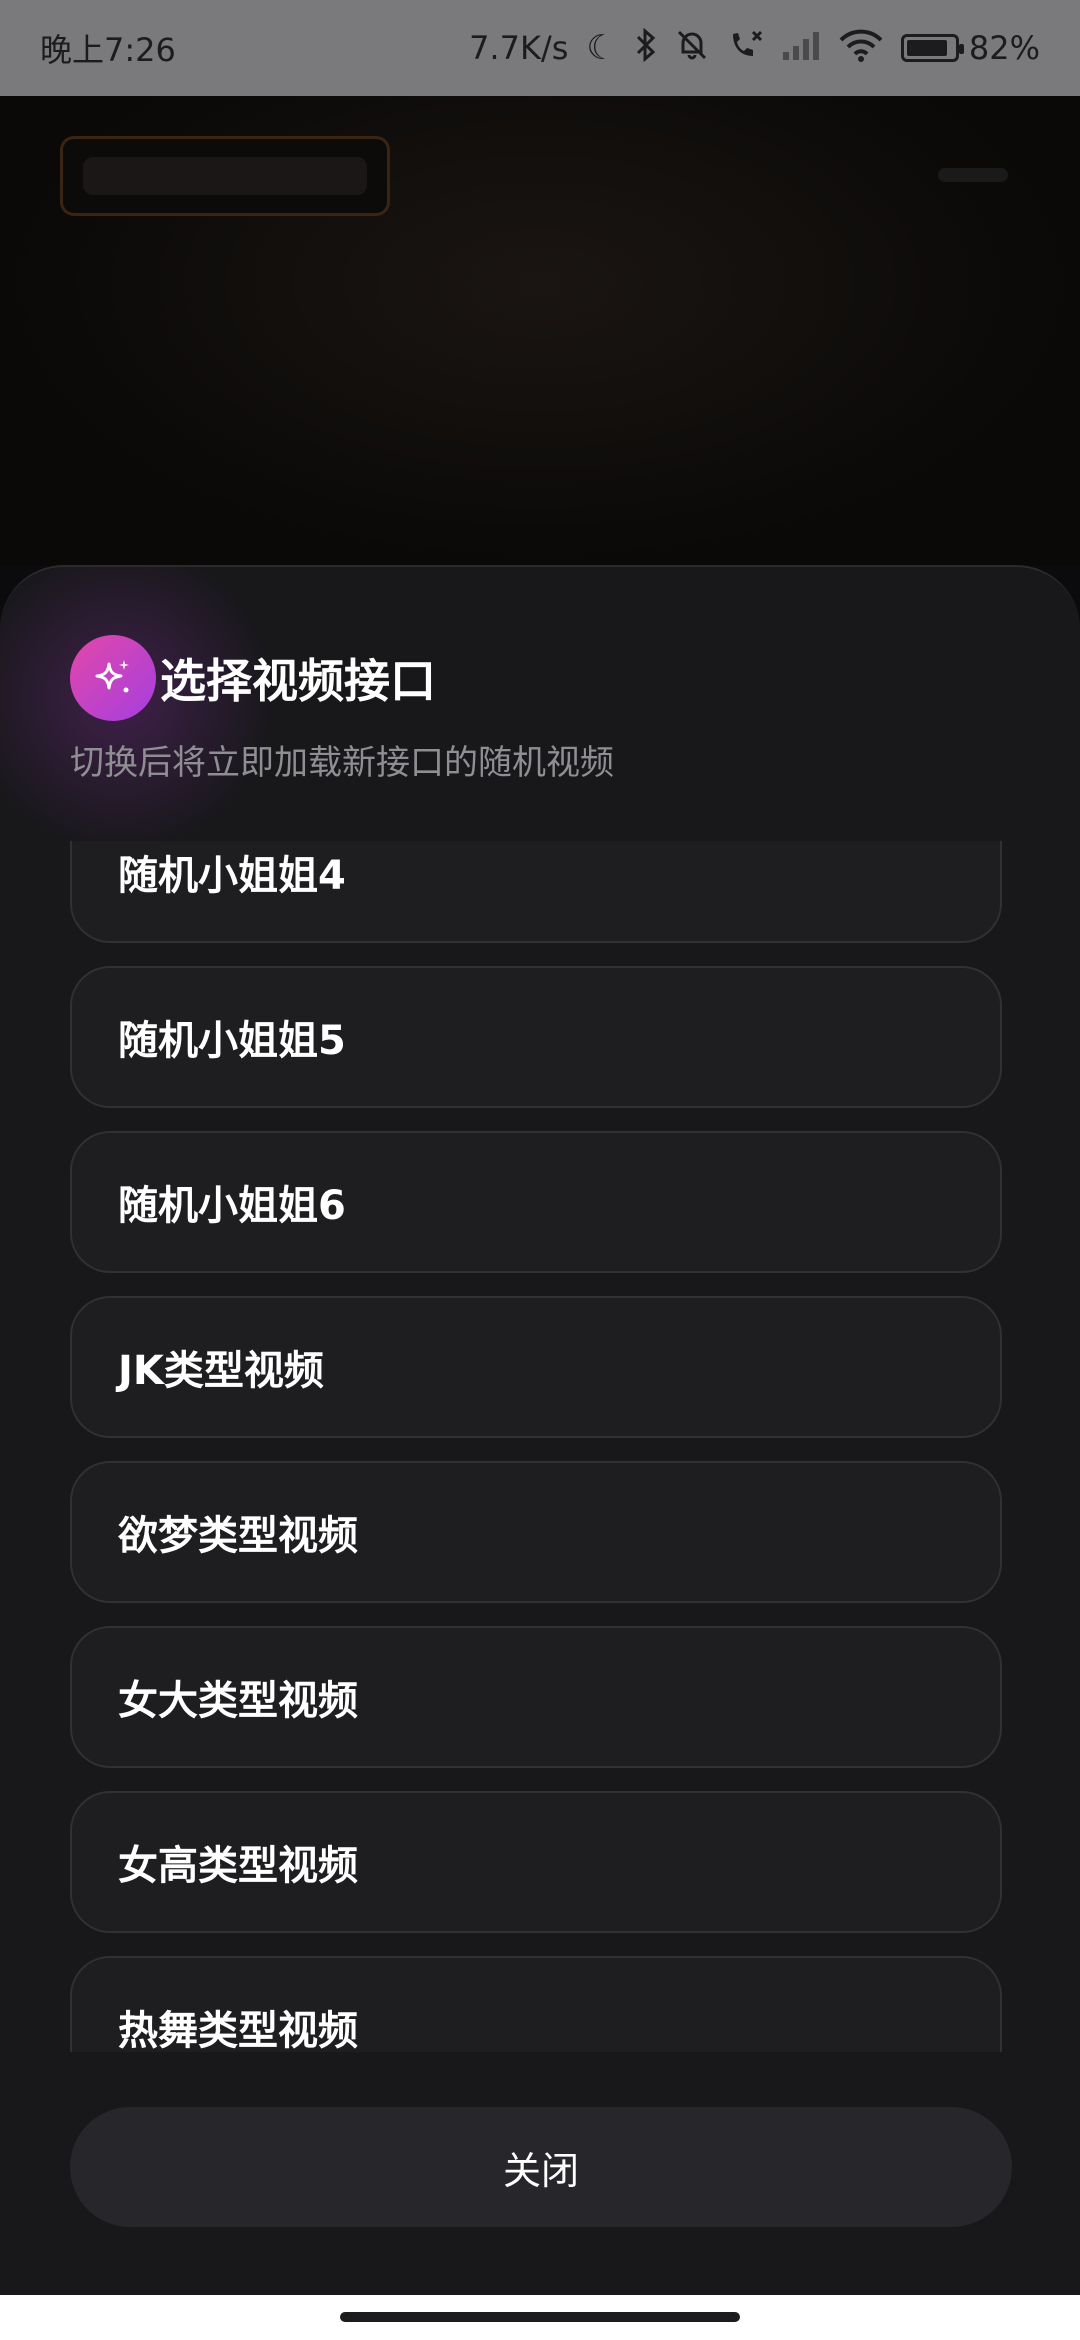 The width and height of the screenshot is (1080, 2340). What do you see at coordinates (801, 48) in the screenshot?
I see `signal-icon` at bounding box center [801, 48].